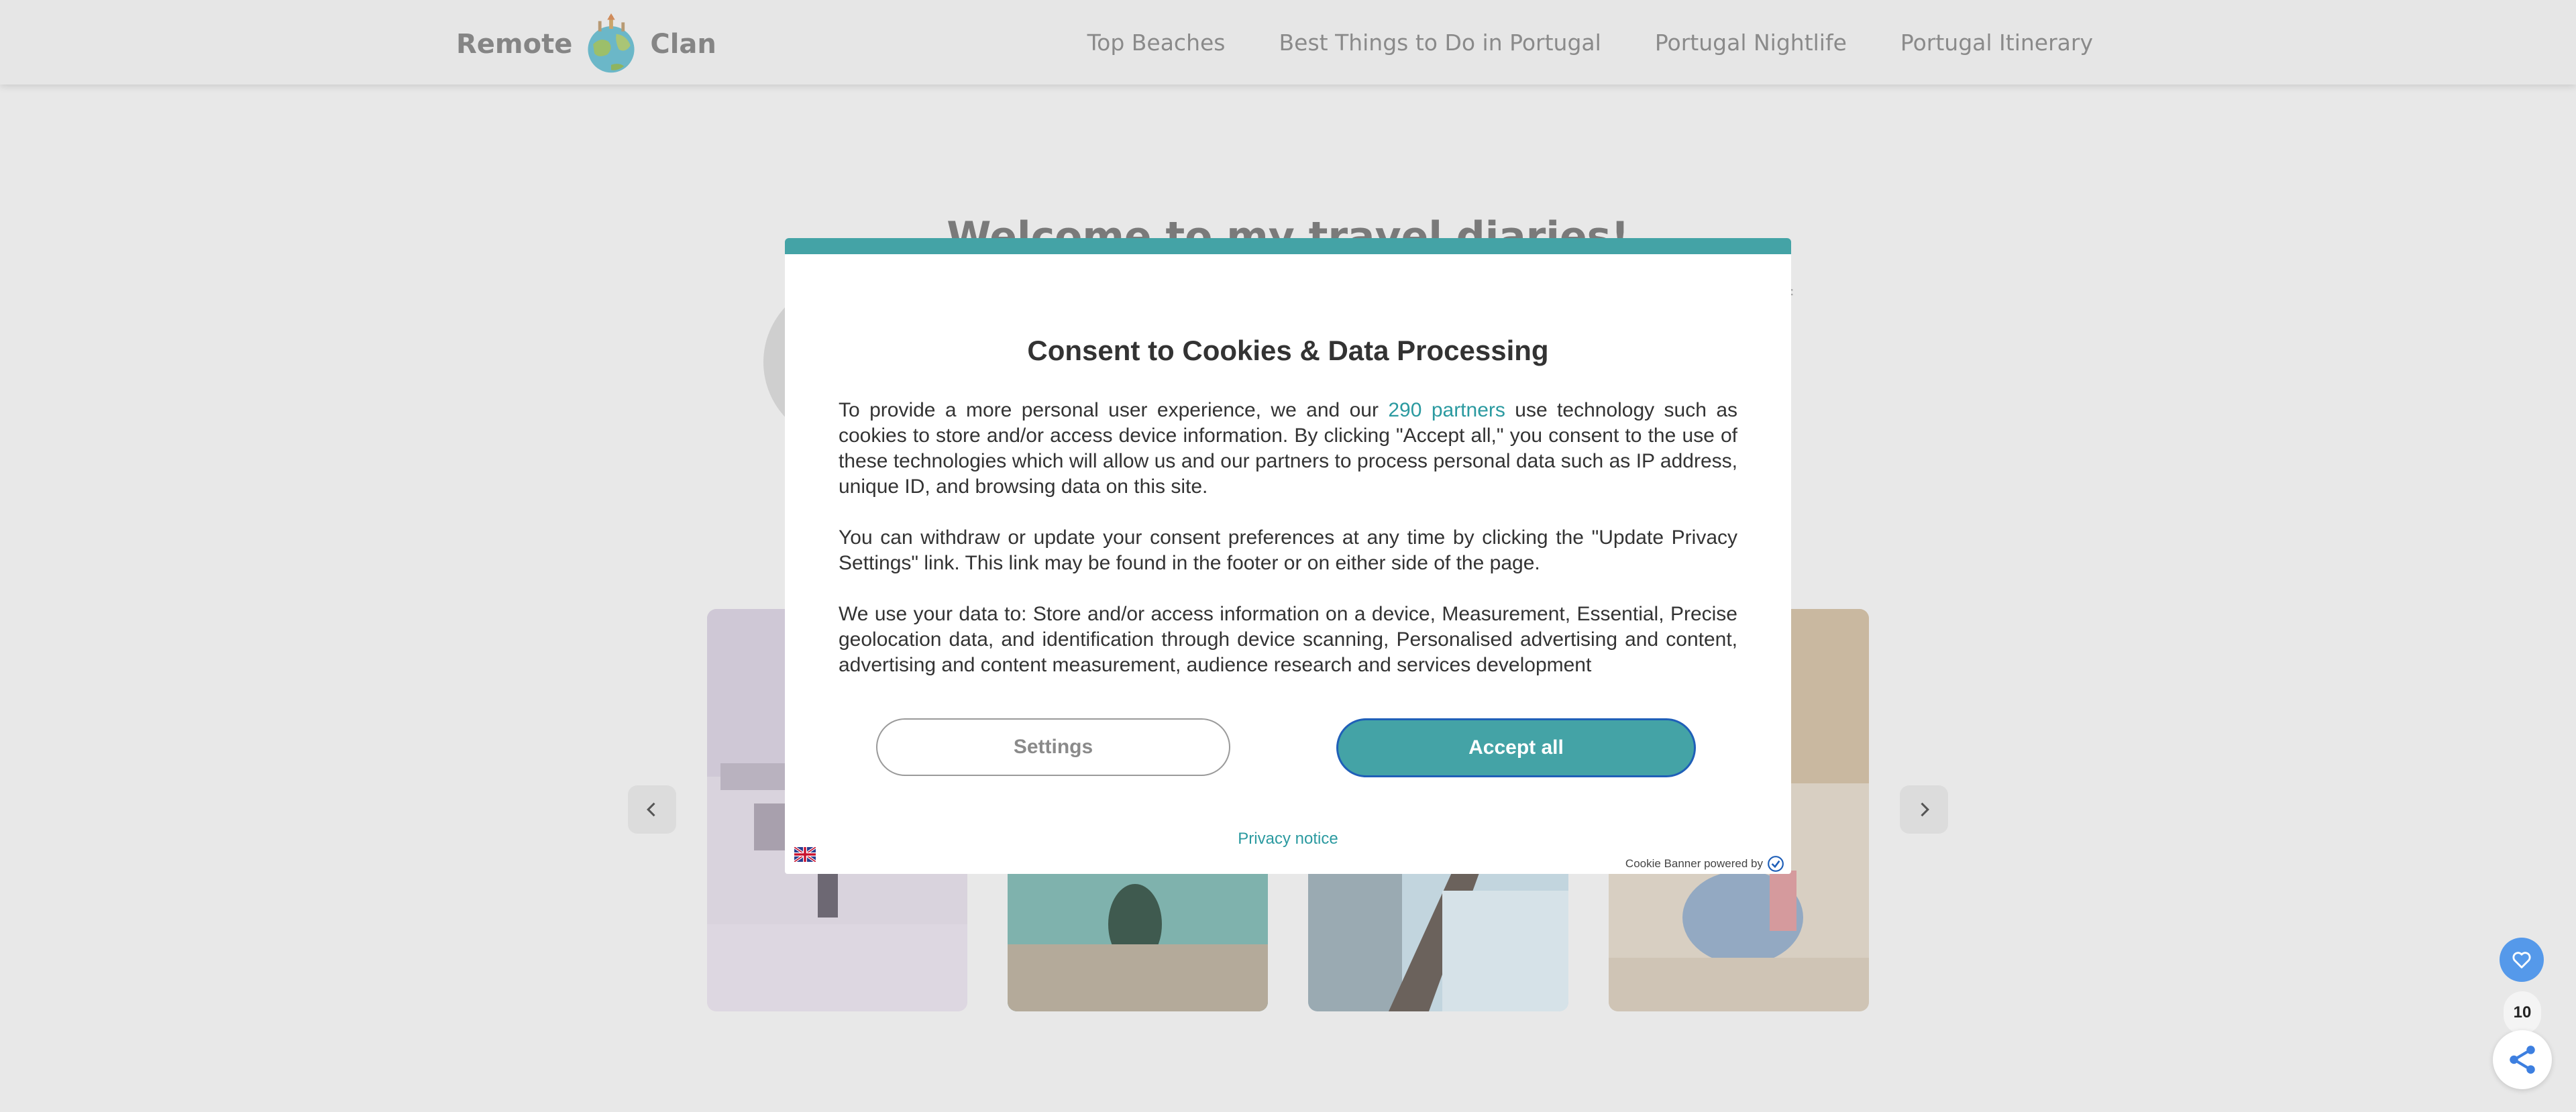 This screenshot has width=2576, height=1112. What do you see at coordinates (586, 44) in the screenshot?
I see `site-logo: Remote Clan` at bounding box center [586, 44].